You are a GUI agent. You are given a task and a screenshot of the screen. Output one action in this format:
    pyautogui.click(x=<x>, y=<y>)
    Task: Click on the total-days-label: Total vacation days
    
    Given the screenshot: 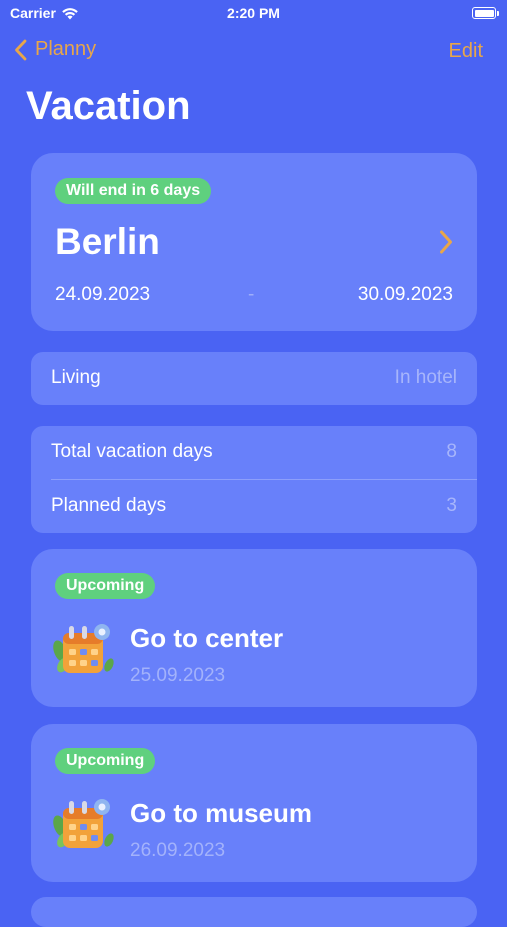 What is the action you would take?
    pyautogui.click(x=132, y=451)
    